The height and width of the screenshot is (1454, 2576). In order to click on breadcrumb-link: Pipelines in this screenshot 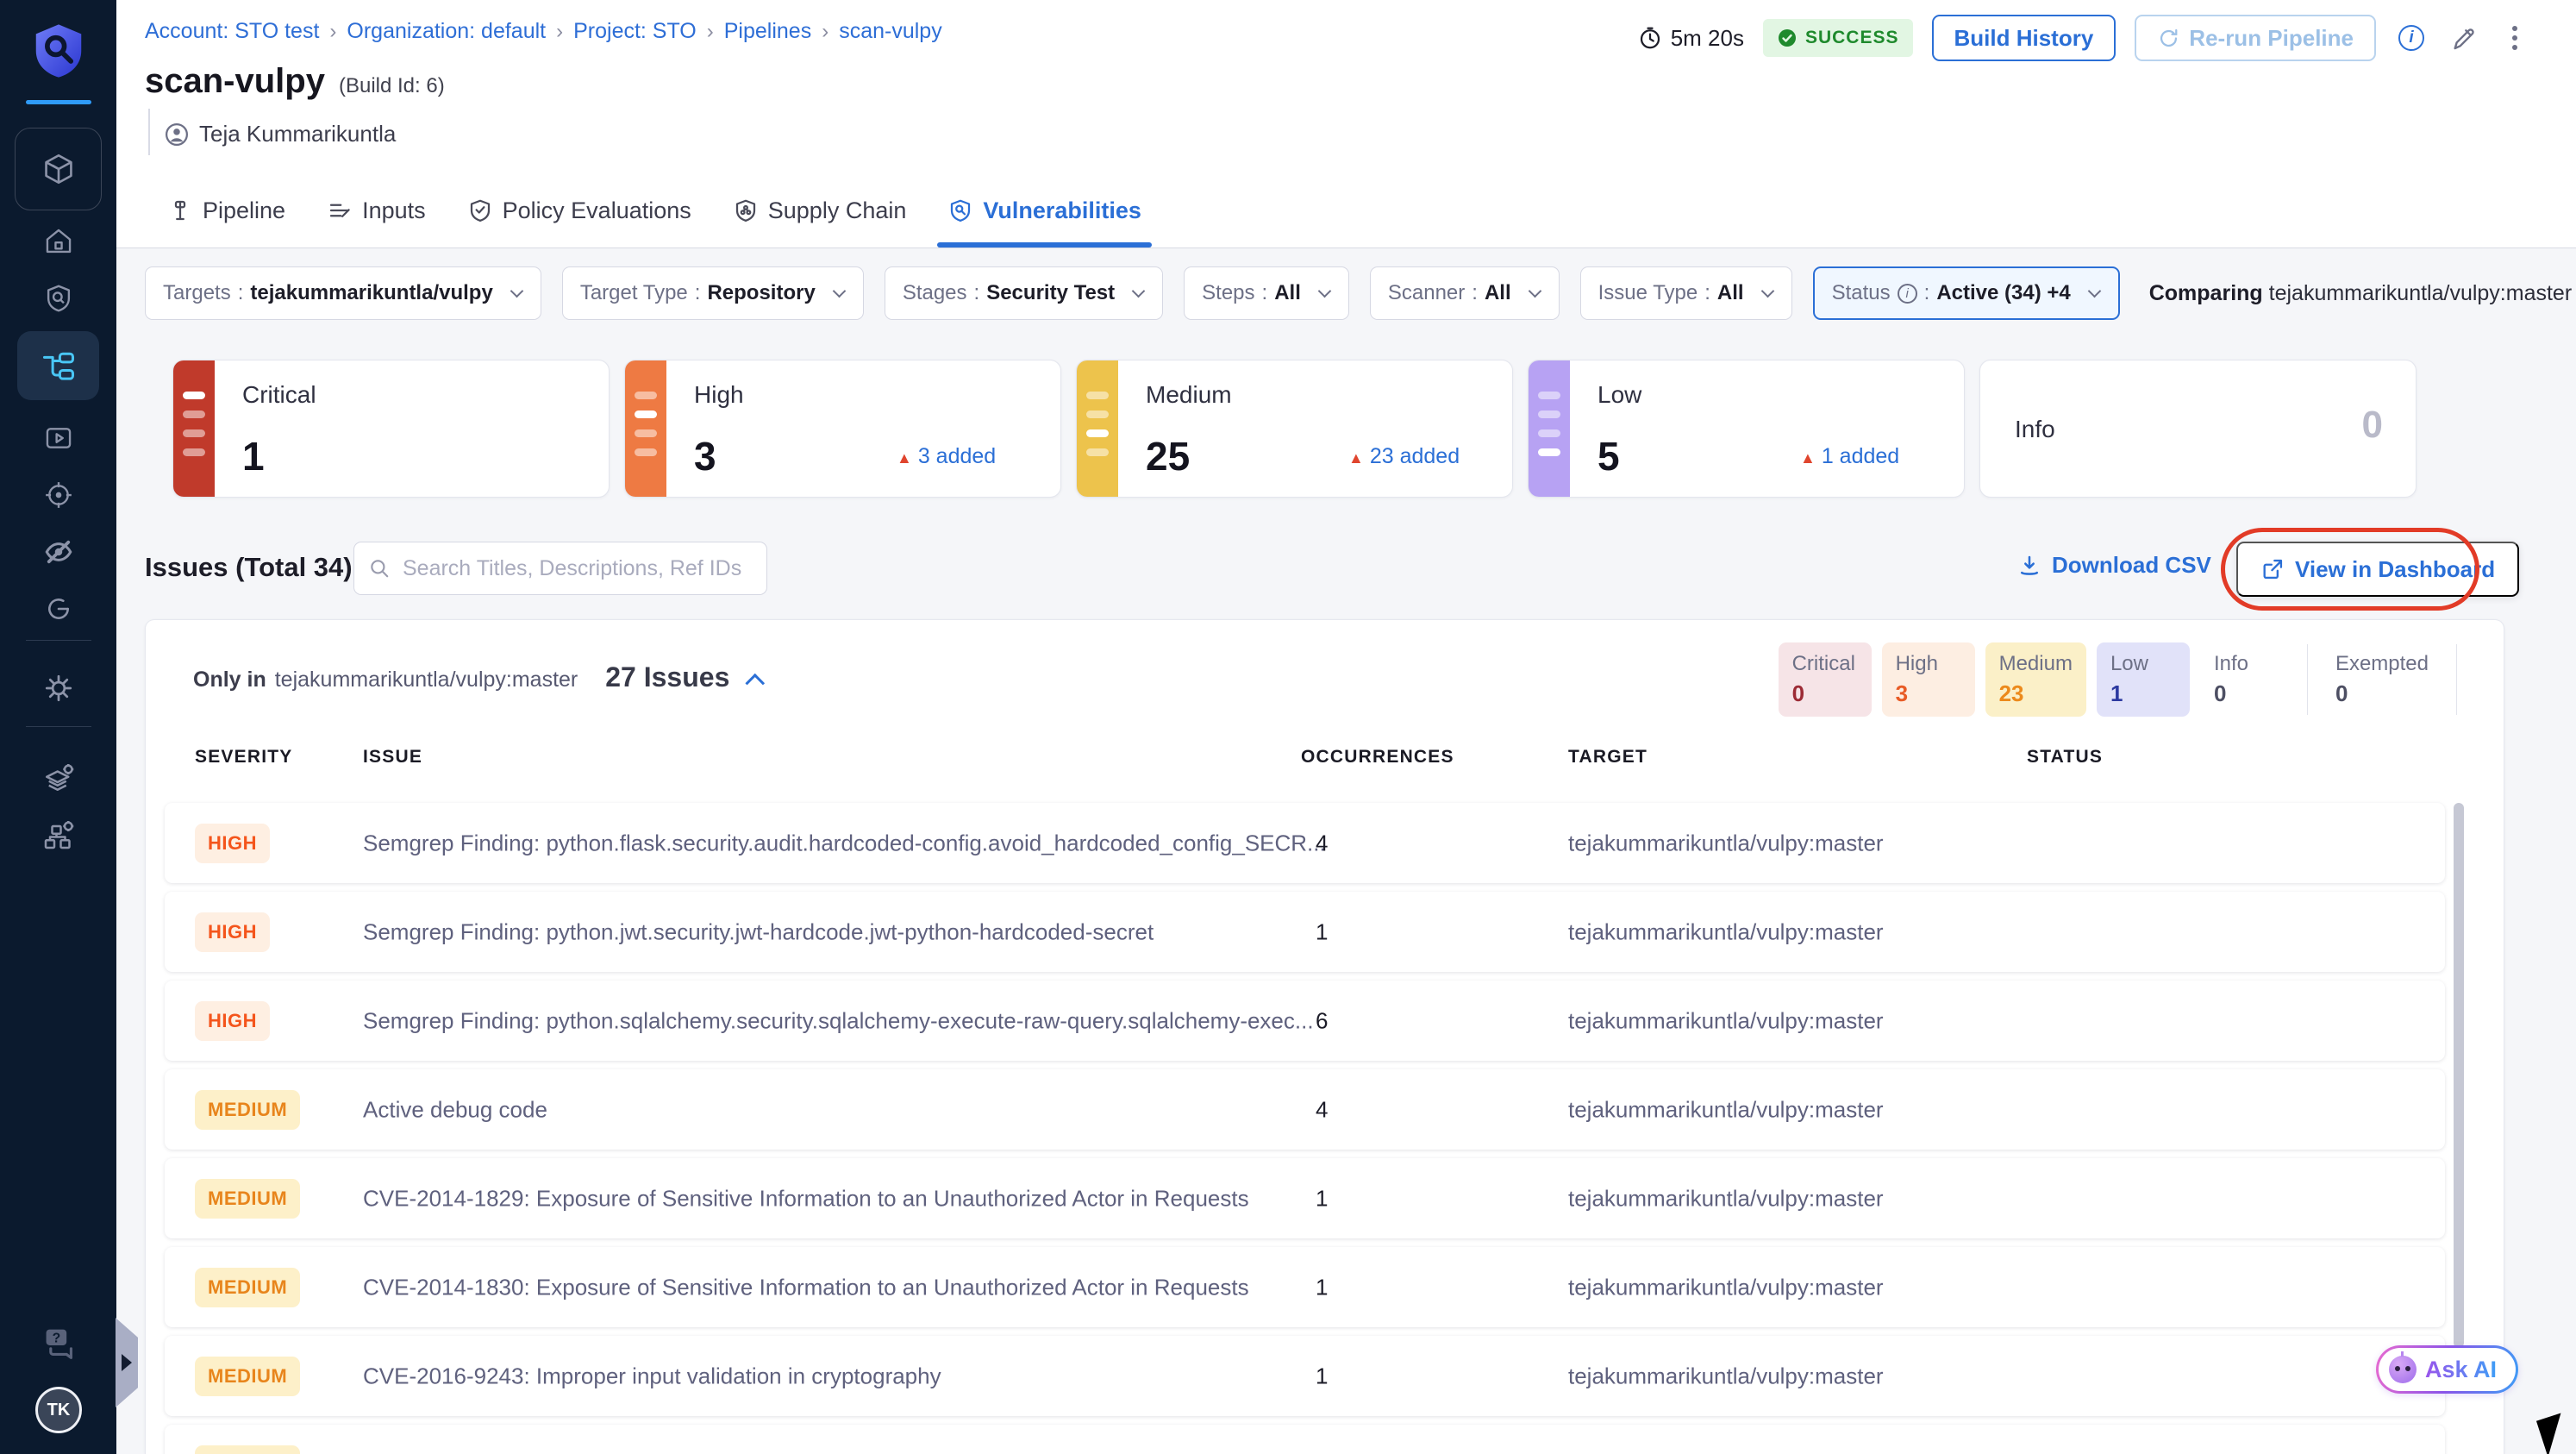, I will do `click(767, 31)`.